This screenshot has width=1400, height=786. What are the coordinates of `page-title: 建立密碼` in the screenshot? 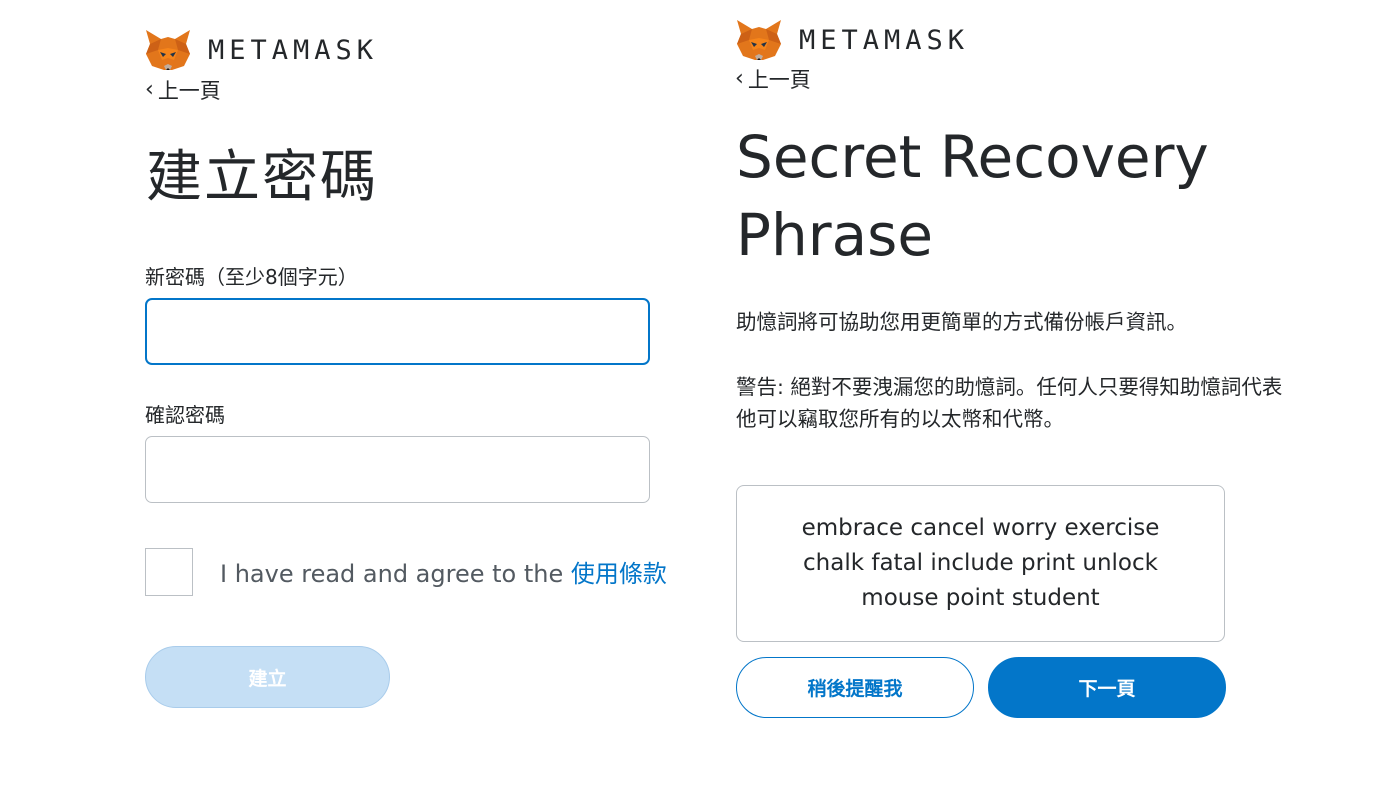 It's located at (262, 177).